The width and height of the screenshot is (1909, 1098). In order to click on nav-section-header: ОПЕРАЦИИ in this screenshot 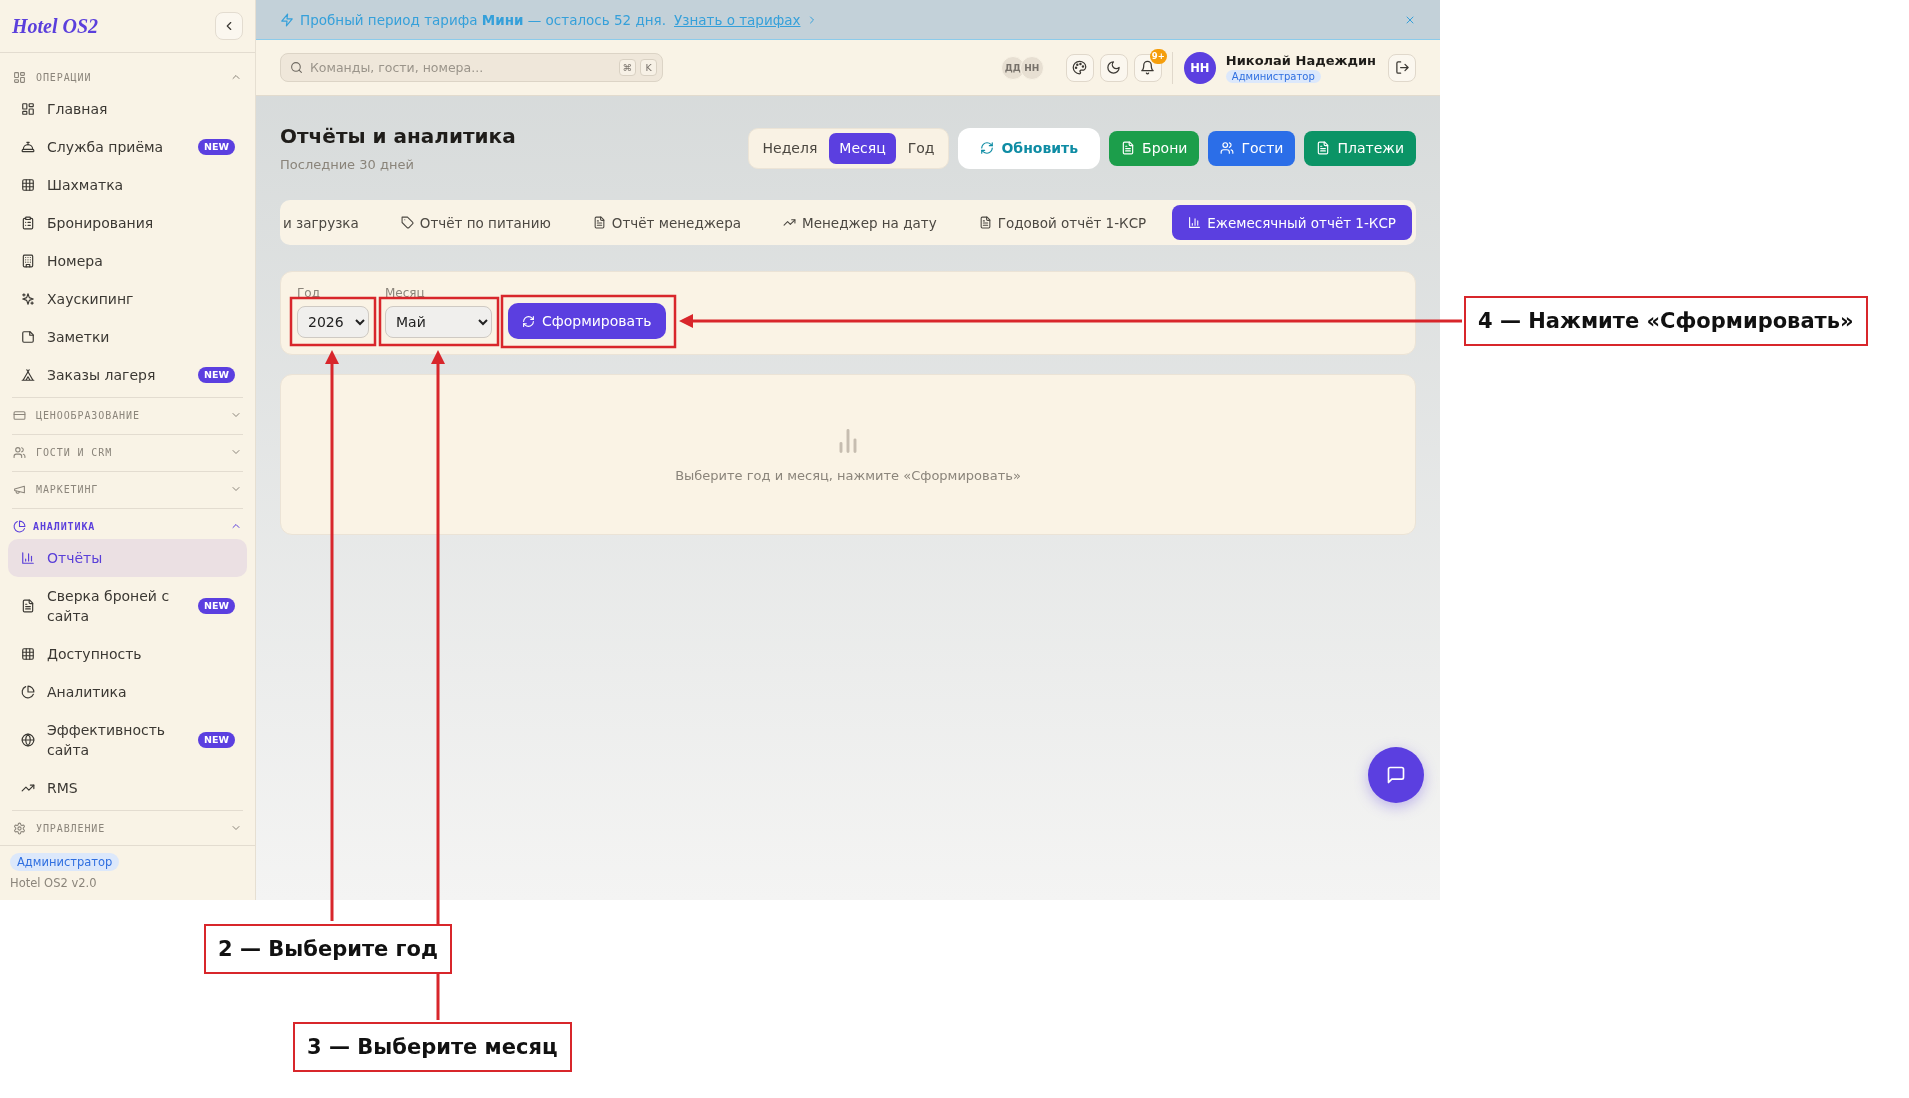, I will do `click(127, 77)`.